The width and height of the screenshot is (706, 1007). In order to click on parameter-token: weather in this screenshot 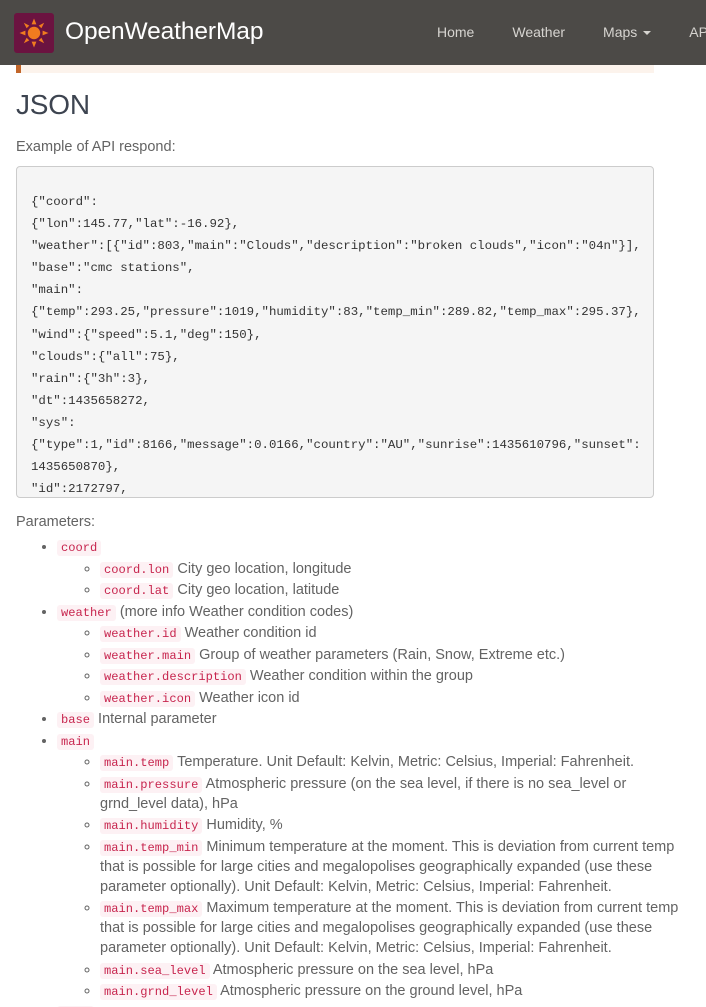, I will do `click(86, 612)`.